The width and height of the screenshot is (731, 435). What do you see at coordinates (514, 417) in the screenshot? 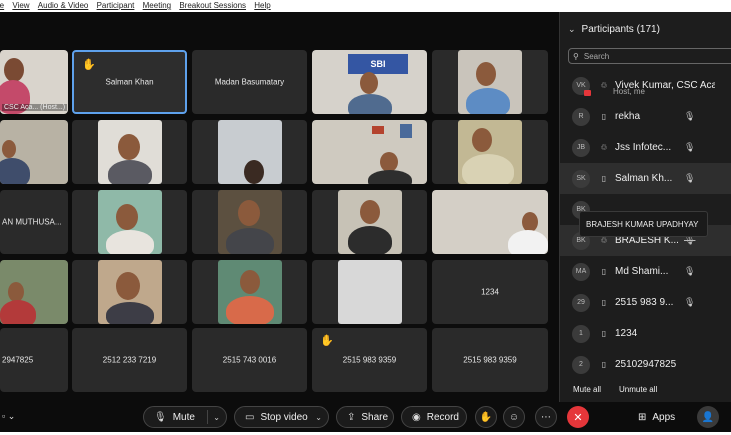
I see `reactions-icon: ☺` at bounding box center [514, 417].